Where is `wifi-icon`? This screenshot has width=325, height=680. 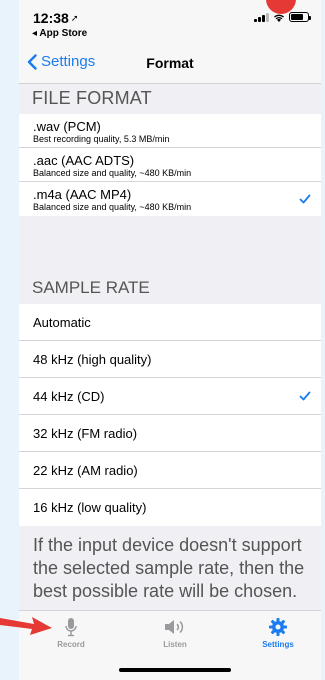
wifi-icon is located at coordinates (279, 18).